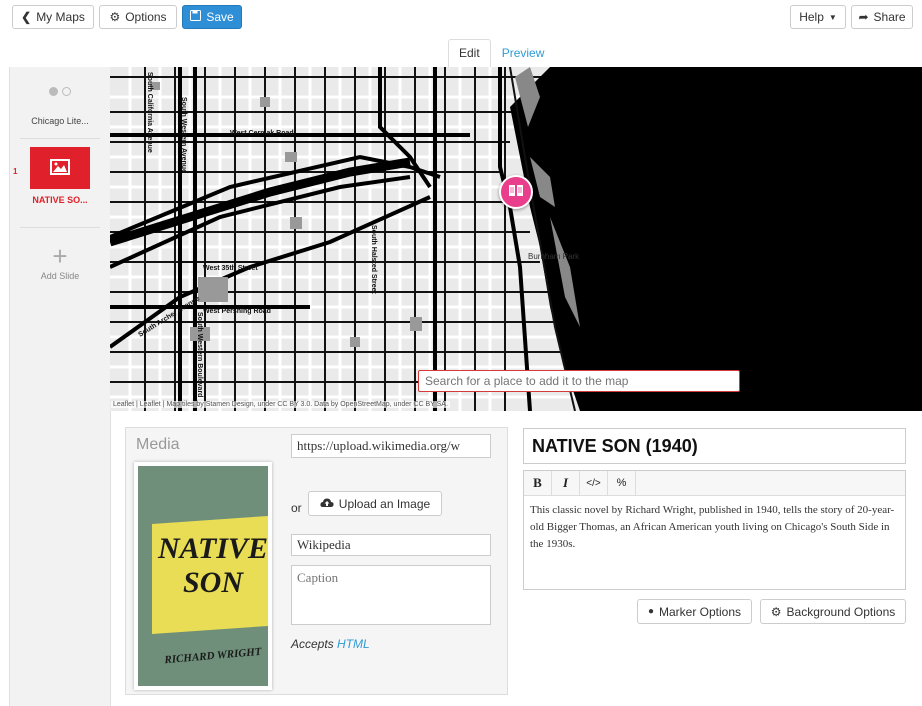 The image size is (922, 706). Describe the element at coordinates (183, 135) in the screenshot. I see `map-label-western: South Western Avenue` at that location.